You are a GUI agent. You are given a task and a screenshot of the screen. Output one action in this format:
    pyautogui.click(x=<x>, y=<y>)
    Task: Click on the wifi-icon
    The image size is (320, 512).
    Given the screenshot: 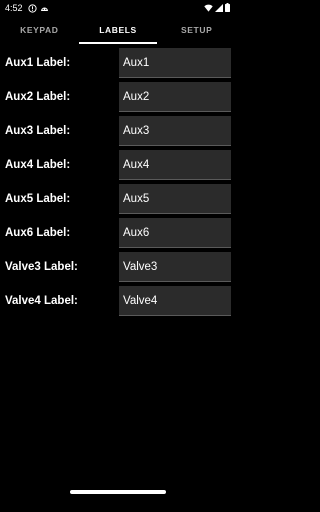 What is the action you would take?
    pyautogui.click(x=208, y=8)
    